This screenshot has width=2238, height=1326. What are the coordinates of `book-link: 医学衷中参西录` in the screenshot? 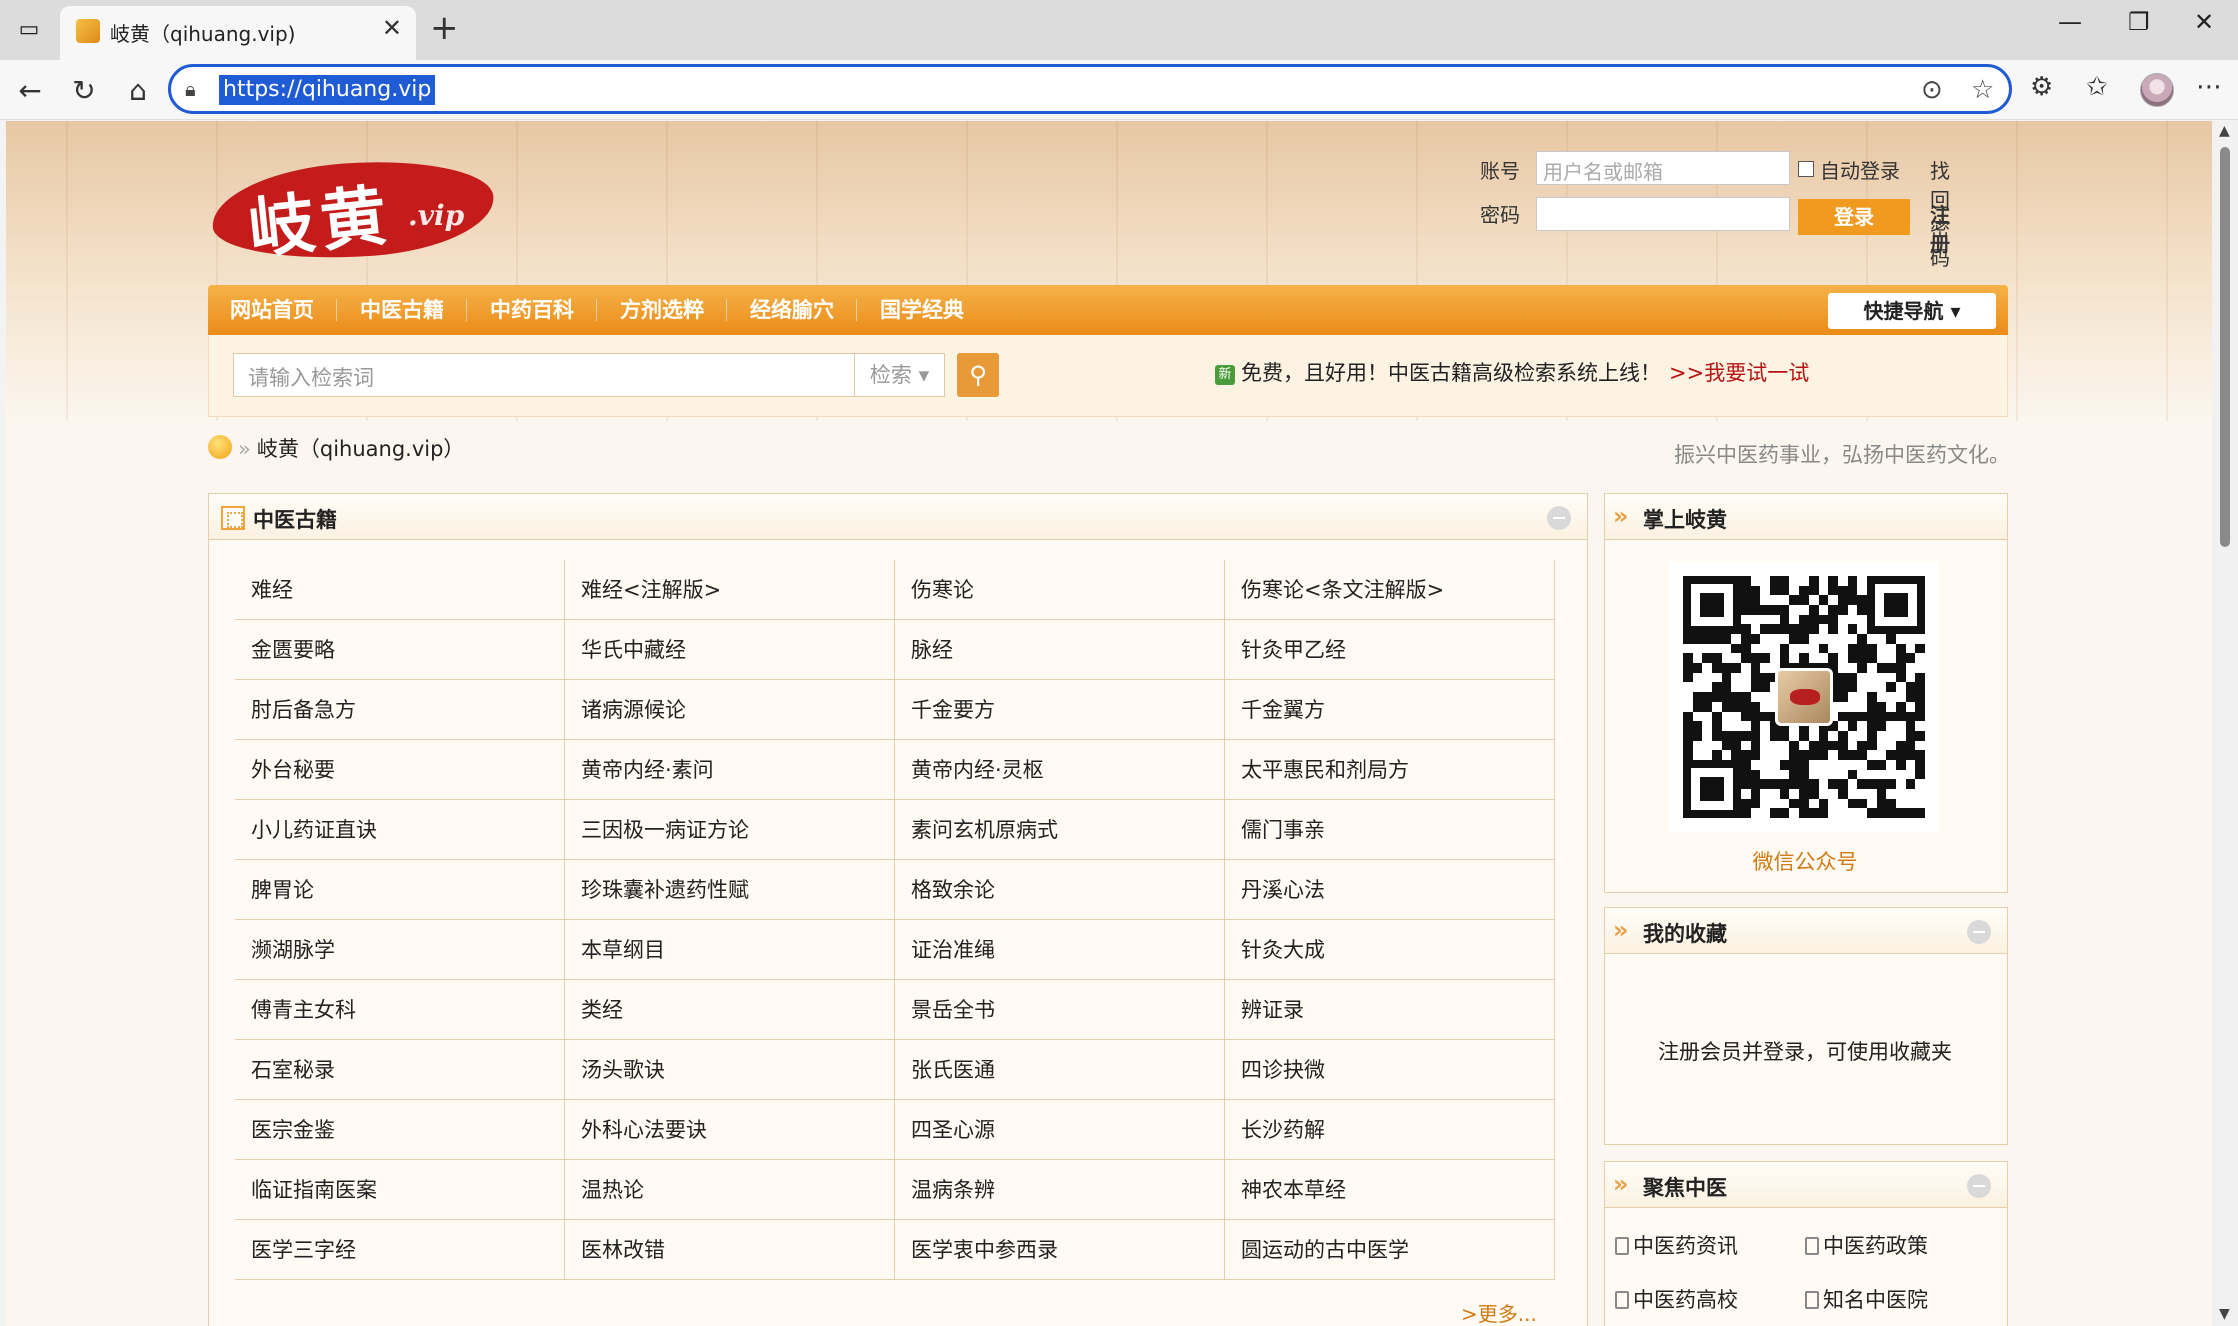 It's located at (1060, 1250).